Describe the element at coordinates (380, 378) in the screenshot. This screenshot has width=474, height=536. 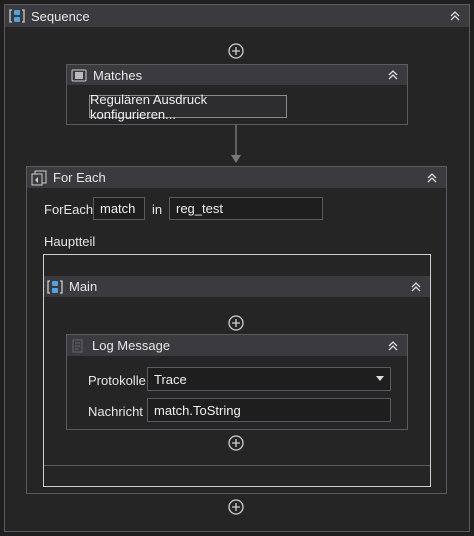
I see `chevron-down-icon` at that location.